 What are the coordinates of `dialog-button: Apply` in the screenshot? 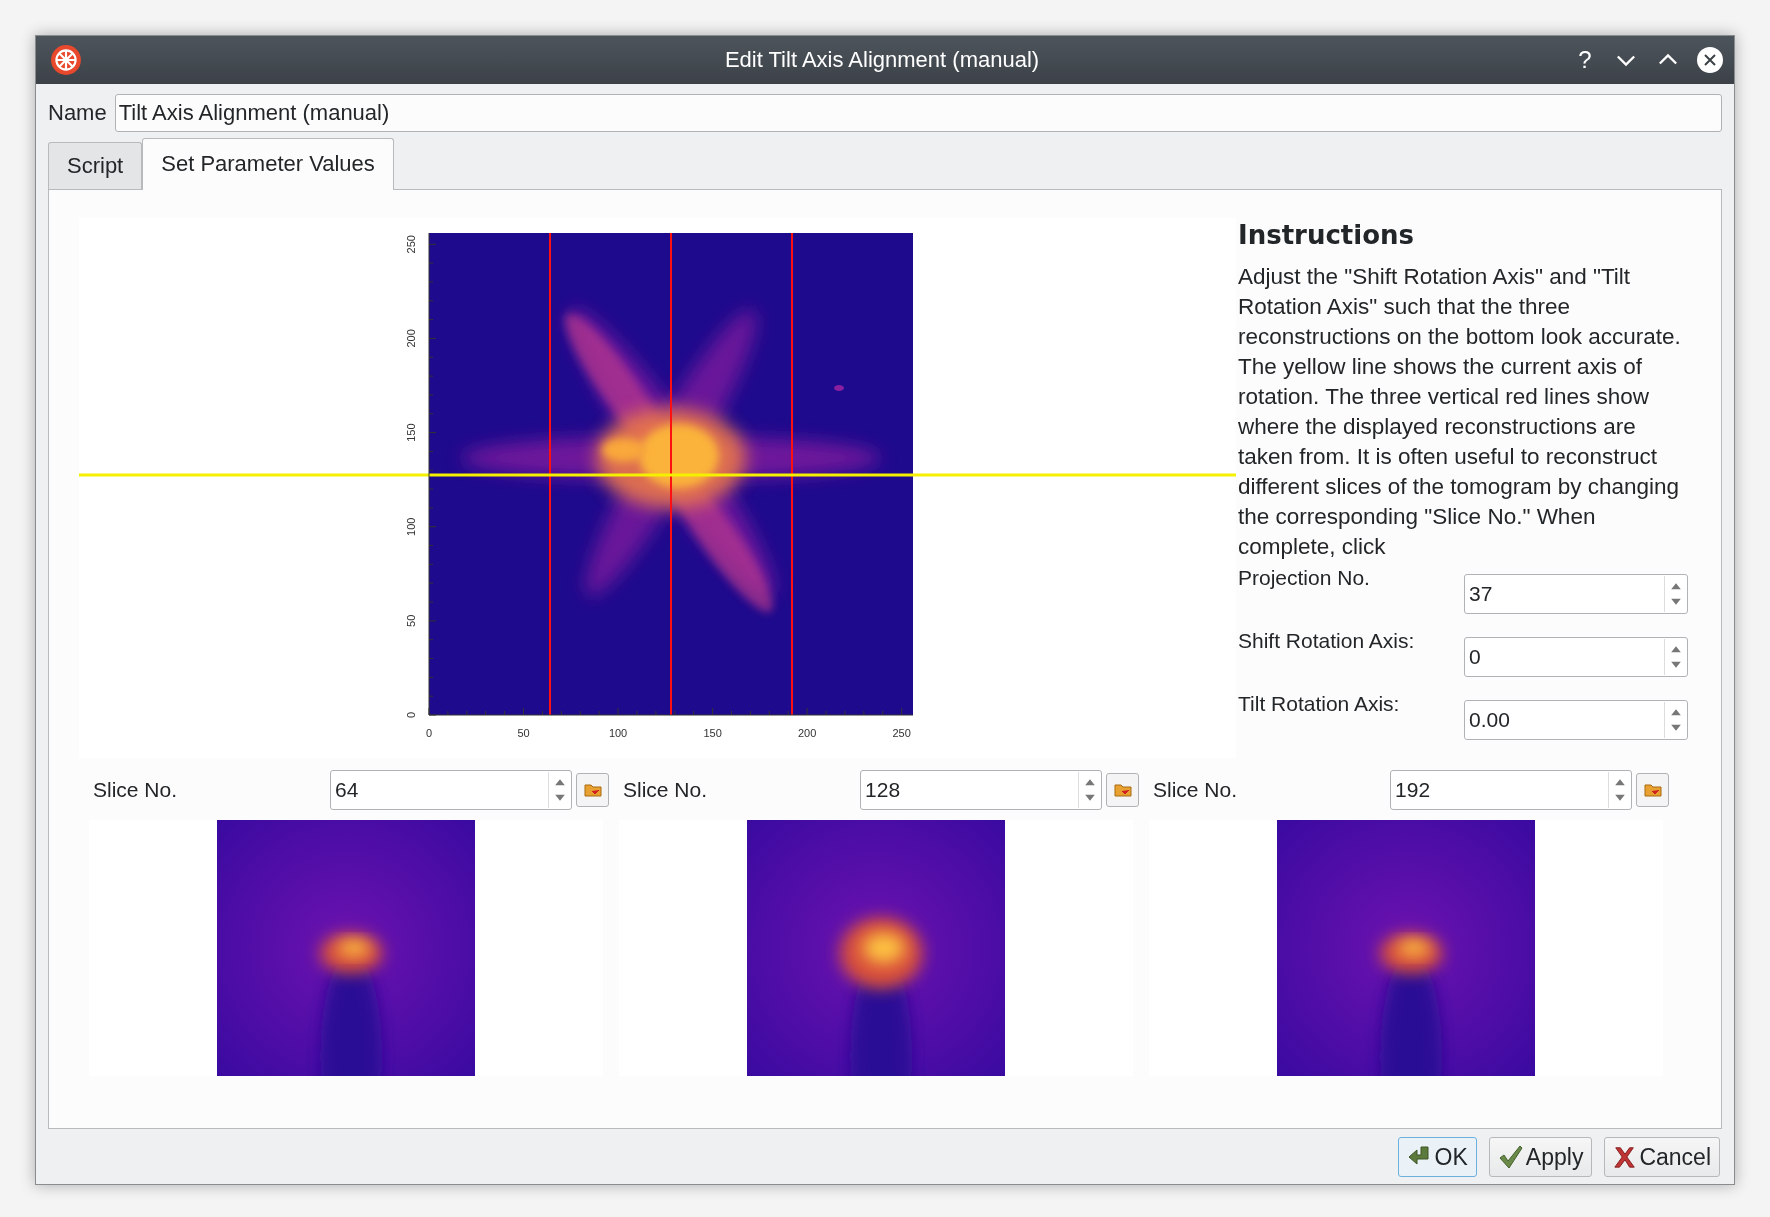 It's located at (1540, 1157).